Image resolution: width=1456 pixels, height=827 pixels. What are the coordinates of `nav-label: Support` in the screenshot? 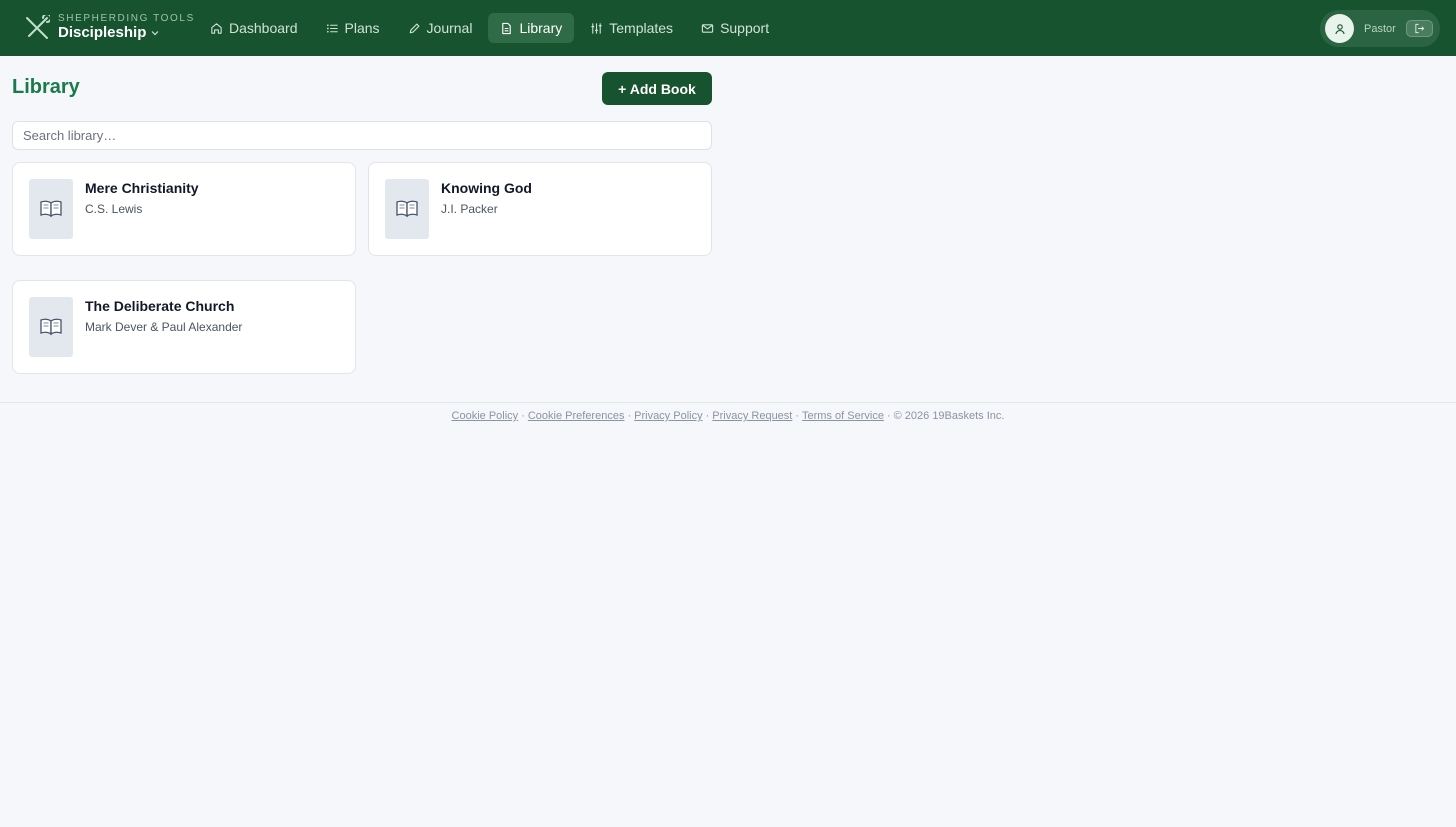 It's located at (745, 28).